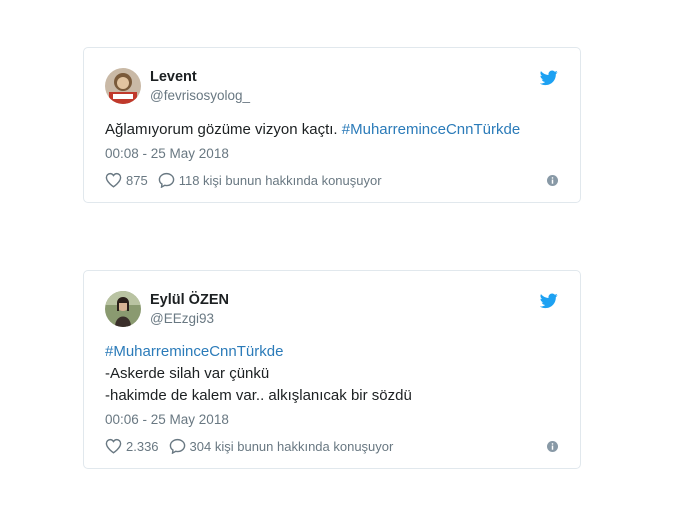 The height and width of the screenshot is (514, 677). What do you see at coordinates (167, 153) in the screenshot?
I see `tweet-timestamp: 00:08 - 25 May 2018` at bounding box center [167, 153].